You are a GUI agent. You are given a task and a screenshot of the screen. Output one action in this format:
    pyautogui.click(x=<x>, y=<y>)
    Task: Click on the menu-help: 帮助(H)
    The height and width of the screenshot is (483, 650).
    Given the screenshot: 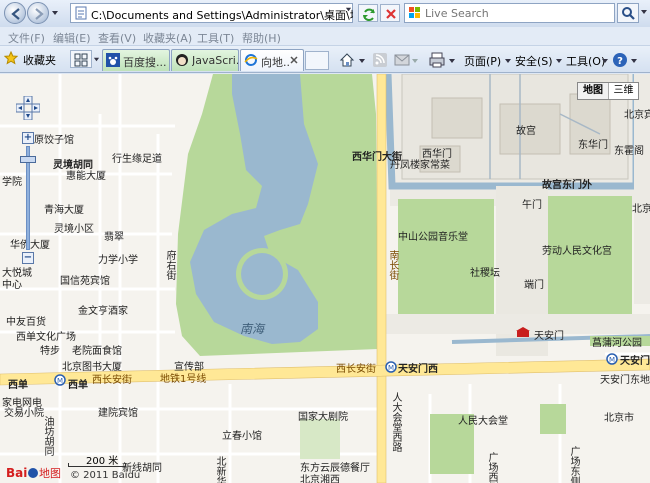 What is the action you would take?
    pyautogui.click(x=261, y=38)
    